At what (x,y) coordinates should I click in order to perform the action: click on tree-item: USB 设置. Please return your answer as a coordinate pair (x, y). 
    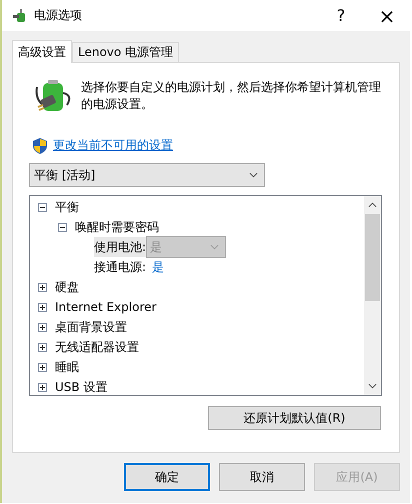
    Looking at the image, I should click on (81, 386).